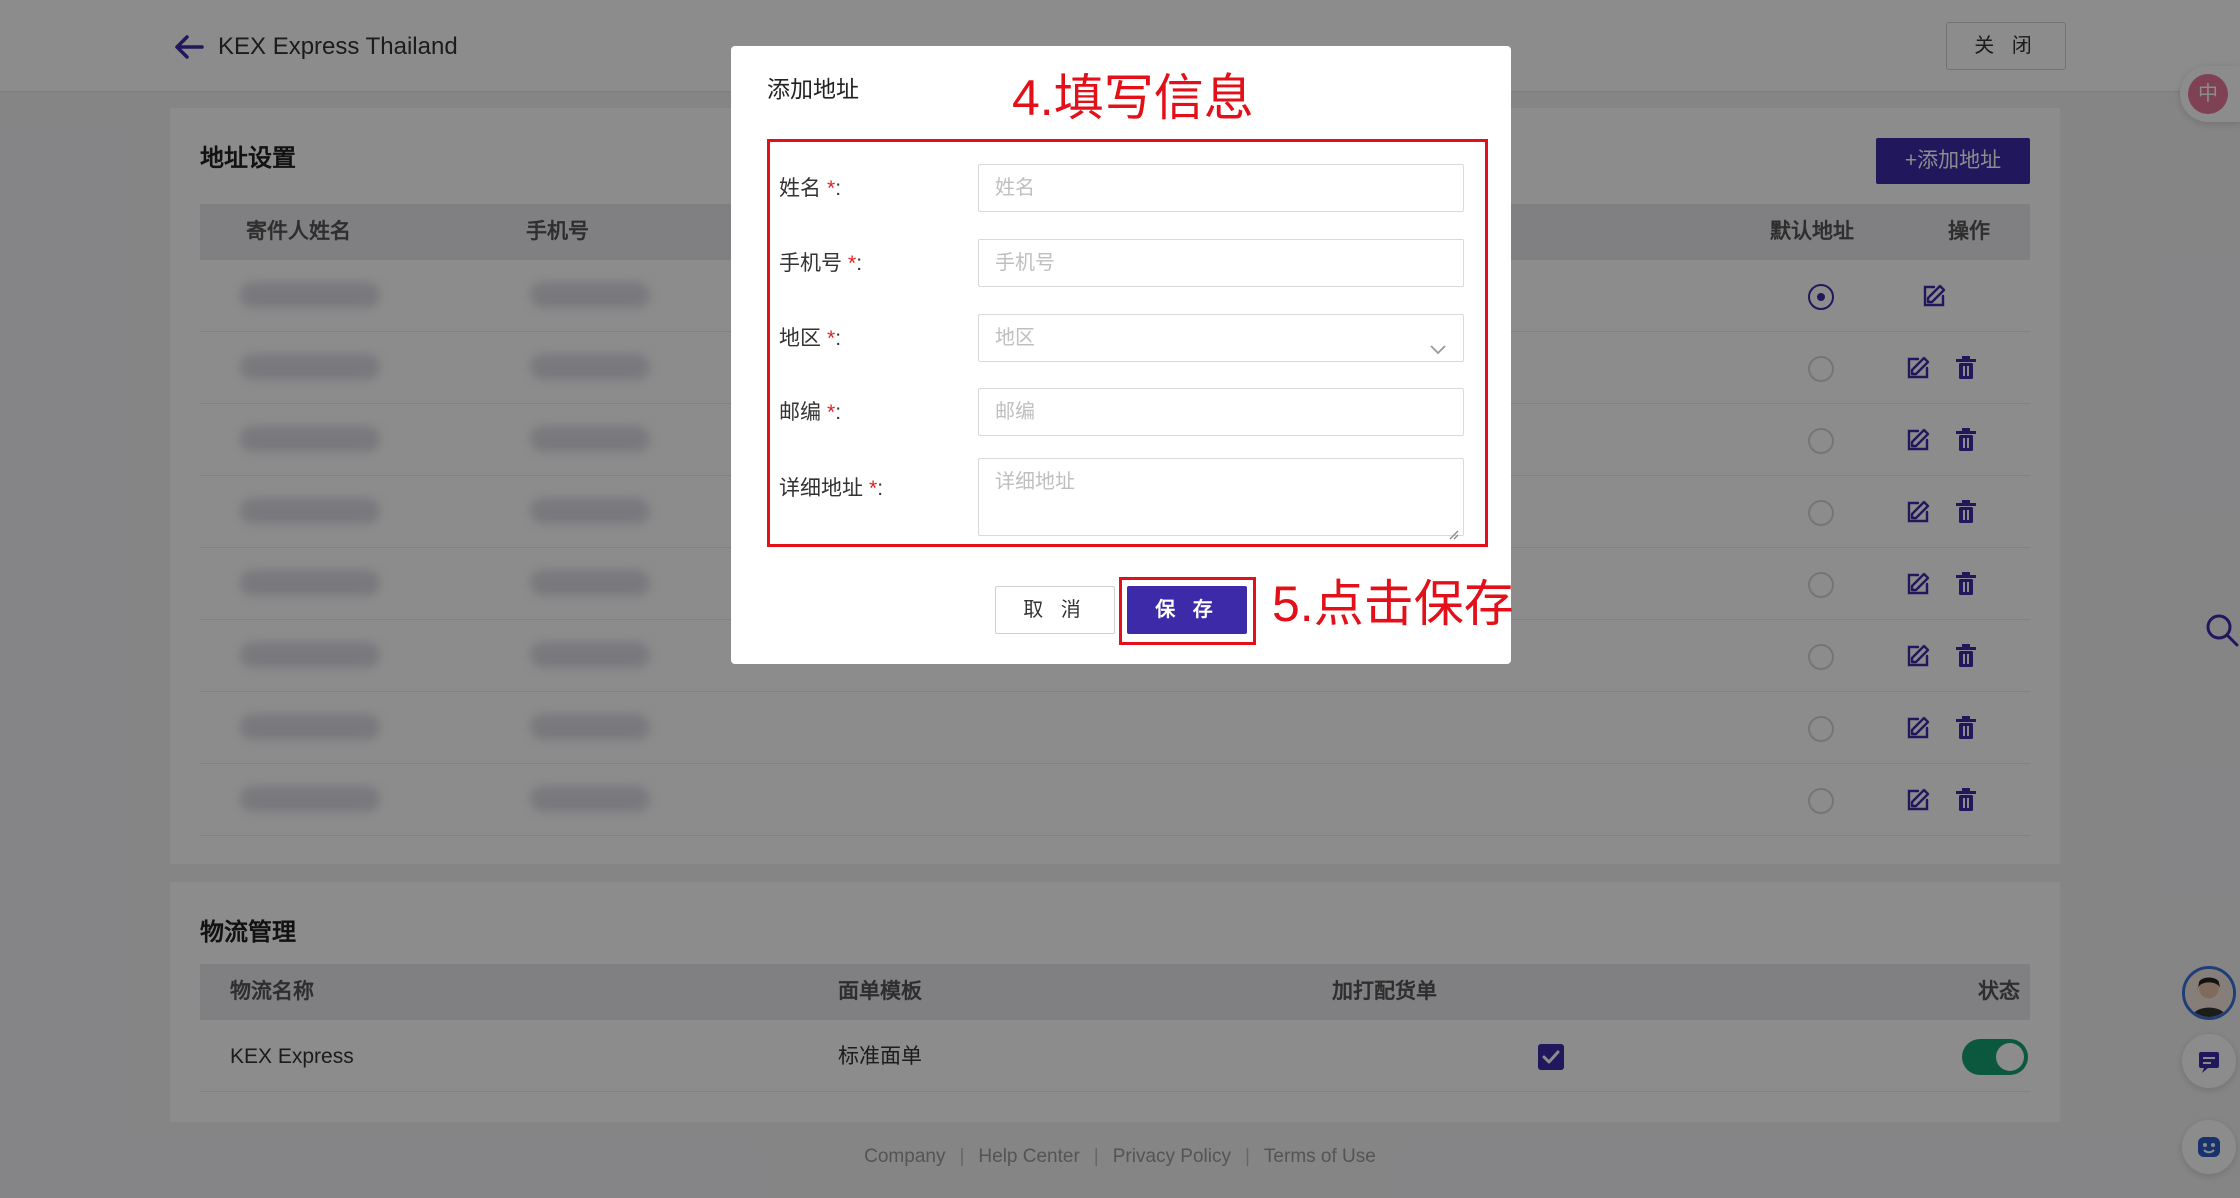 Image resolution: width=2240 pixels, height=1198 pixels. Describe the element at coordinates (1055, 610) in the screenshot. I see `cancel-button: 取 消` at that location.